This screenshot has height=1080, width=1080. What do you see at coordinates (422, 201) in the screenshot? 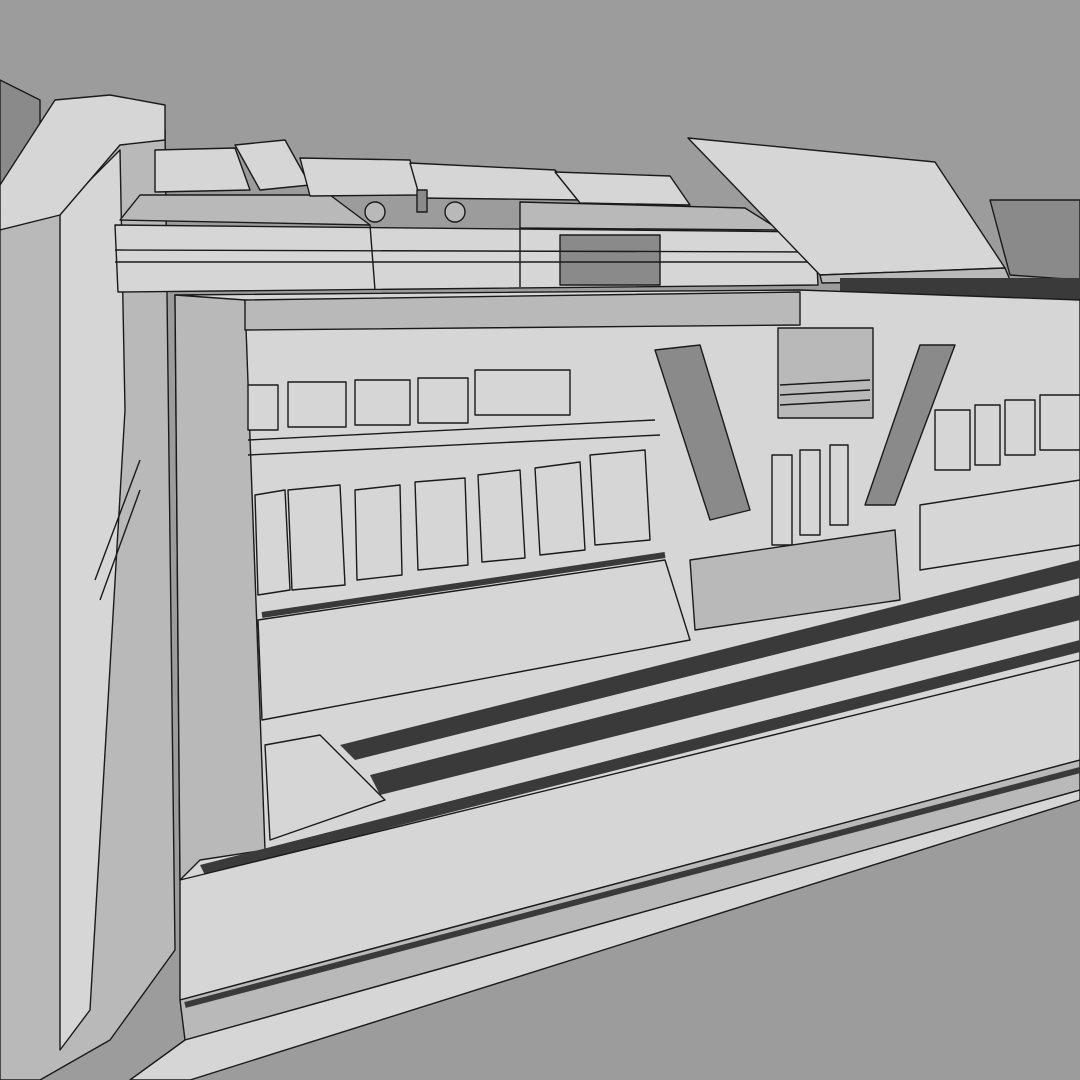
I see `knob-stem` at bounding box center [422, 201].